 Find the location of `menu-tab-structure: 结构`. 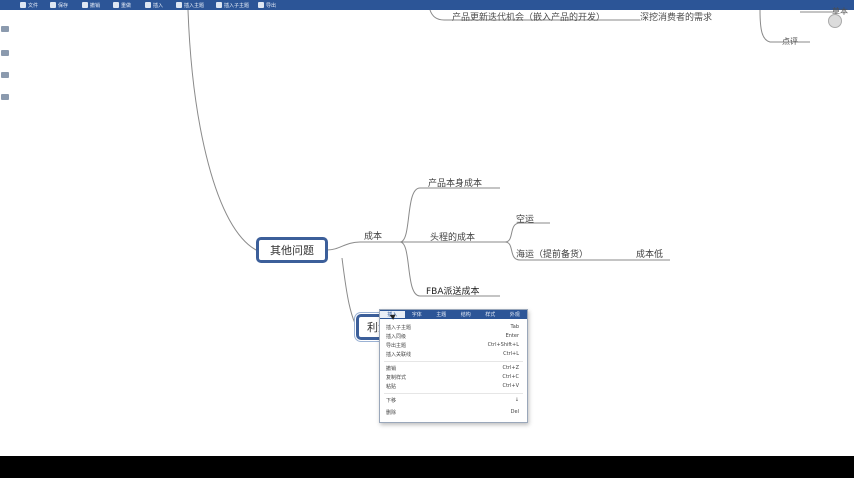

menu-tab-structure: 结构 is located at coordinates (466, 314).